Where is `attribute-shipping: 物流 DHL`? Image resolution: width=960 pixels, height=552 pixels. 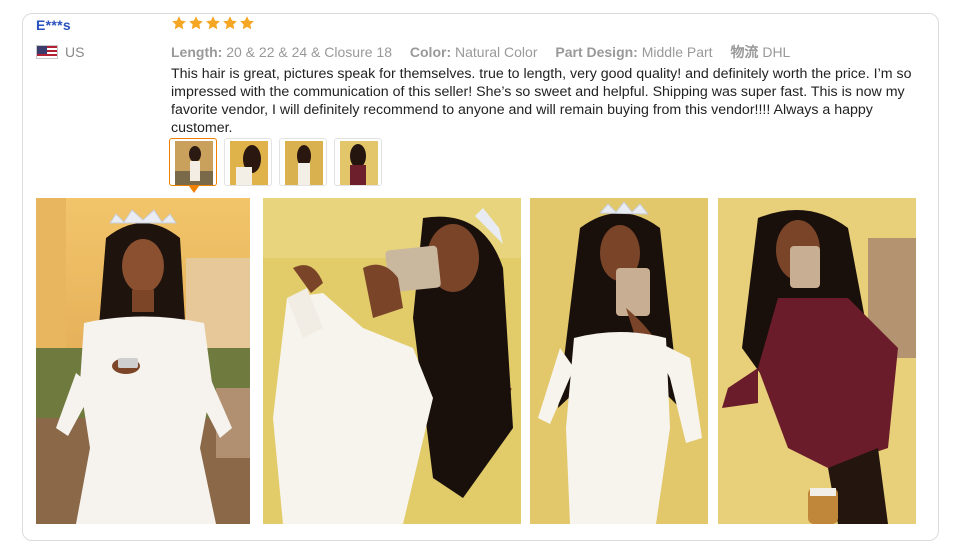
attribute-shipping: 物流 DHL is located at coordinates (760, 52).